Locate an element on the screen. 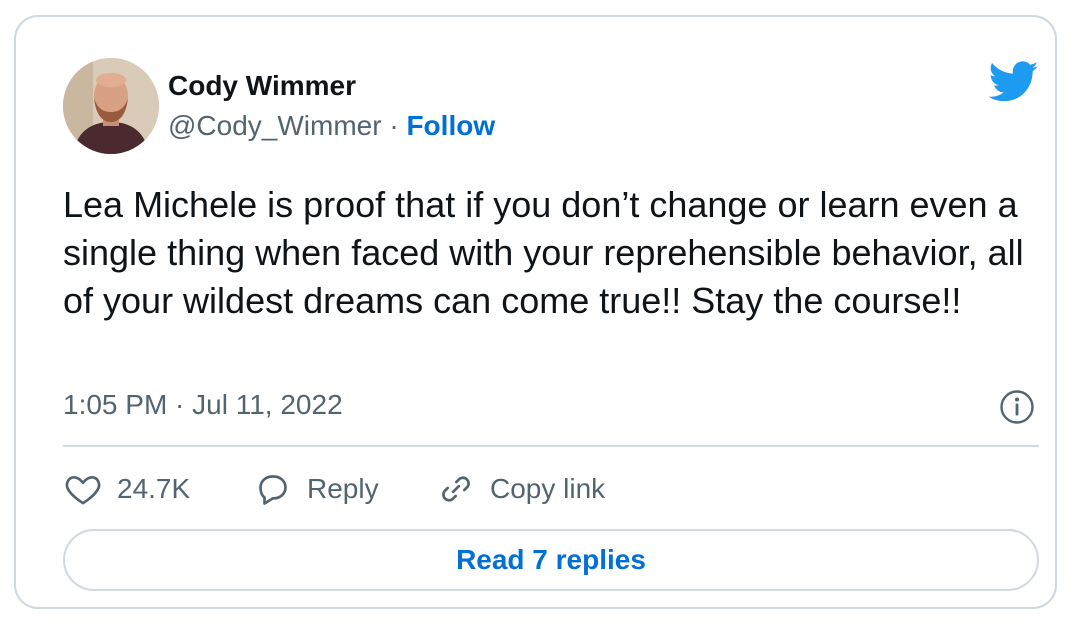  twitter-bird-icon is located at coordinates (1013, 82).